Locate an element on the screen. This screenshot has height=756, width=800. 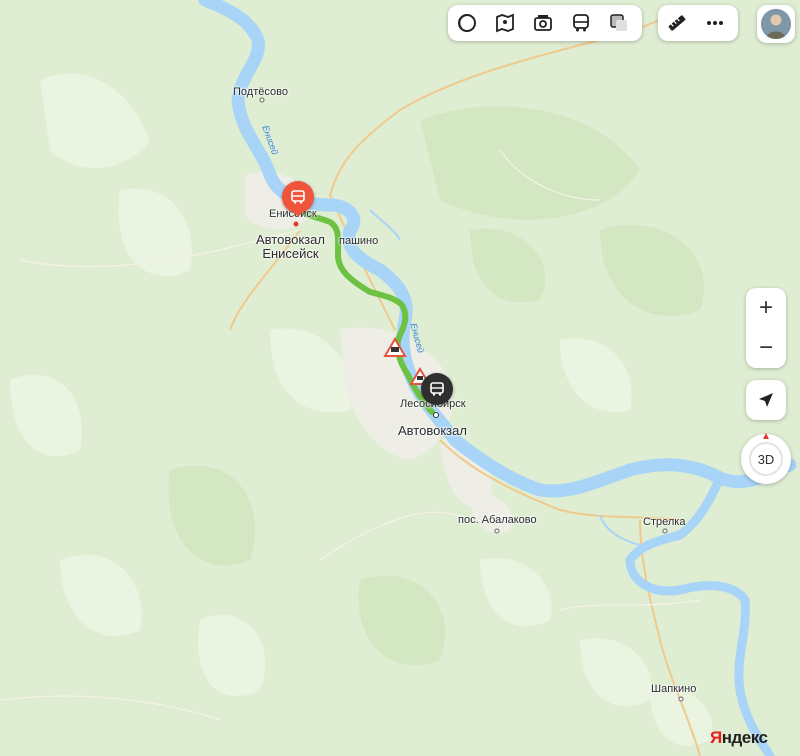
location-arrow-icon is located at coordinates (766, 400).